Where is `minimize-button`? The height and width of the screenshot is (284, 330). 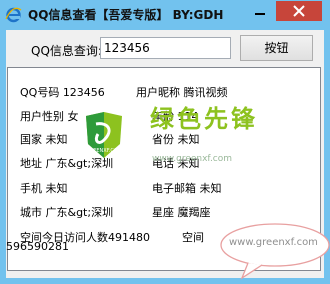
minimize-button is located at coordinates (260, 11).